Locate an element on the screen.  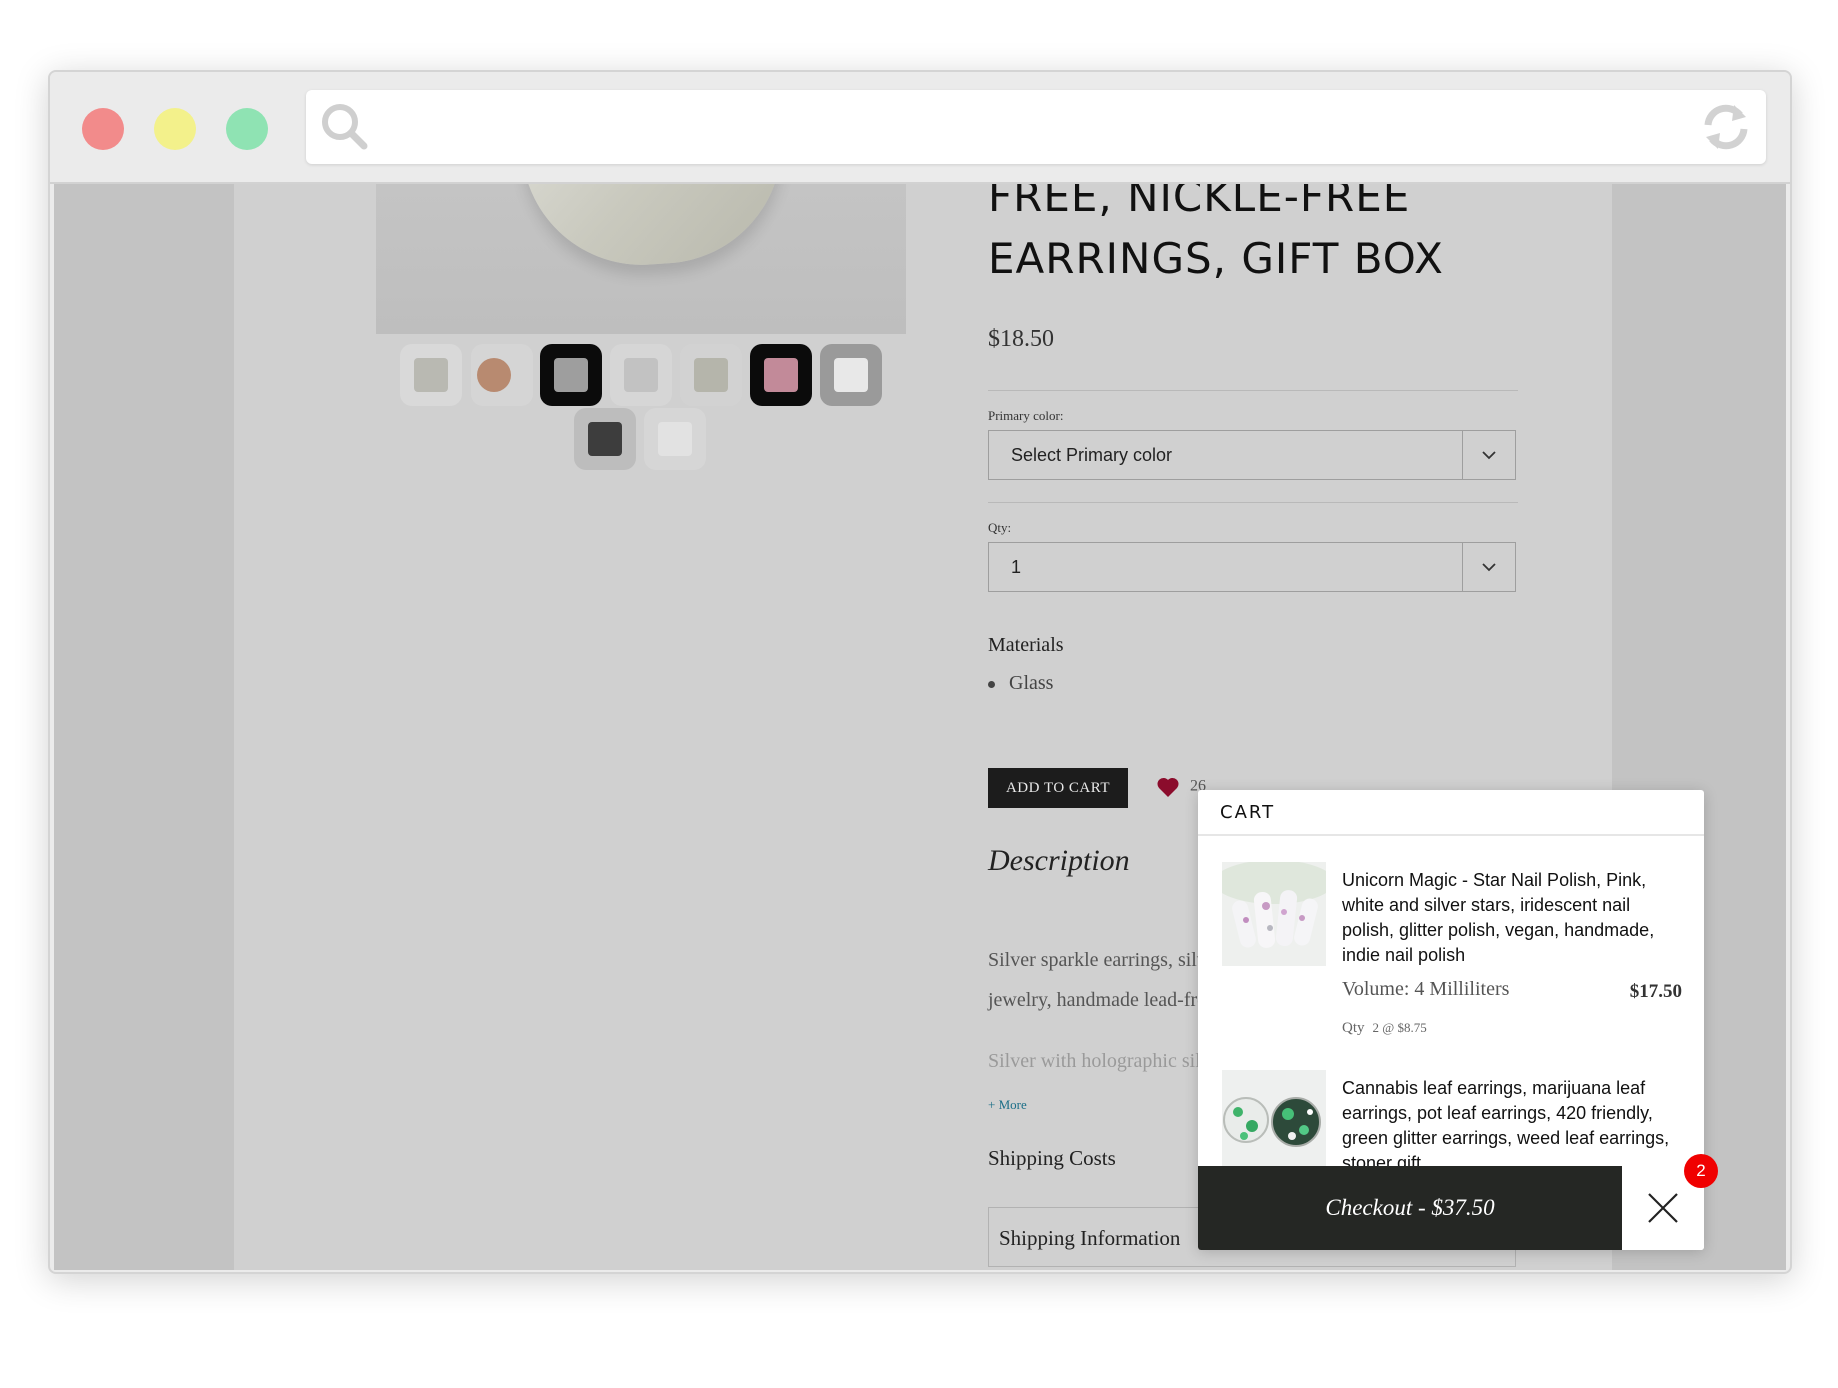
qty-label: Qty: is located at coordinates (1000, 527).